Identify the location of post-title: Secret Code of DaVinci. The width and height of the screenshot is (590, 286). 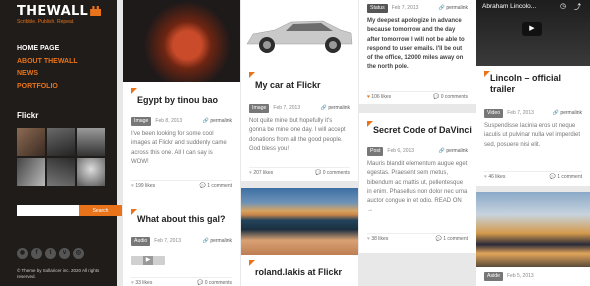
(422, 130).